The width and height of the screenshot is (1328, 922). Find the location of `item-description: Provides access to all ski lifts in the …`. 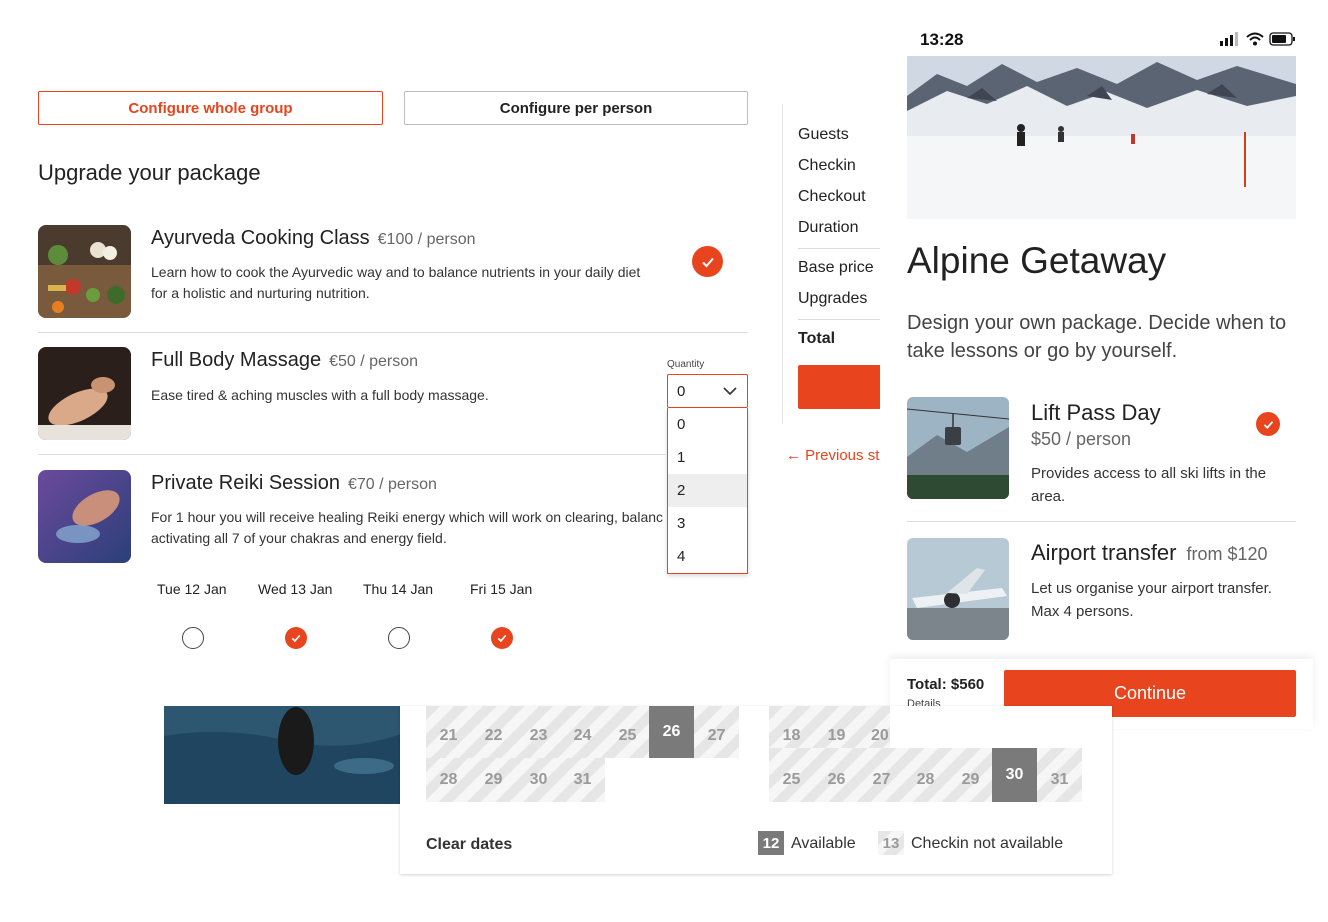

item-description: Provides access to all ski lifts in the … is located at coordinates (1149, 485).